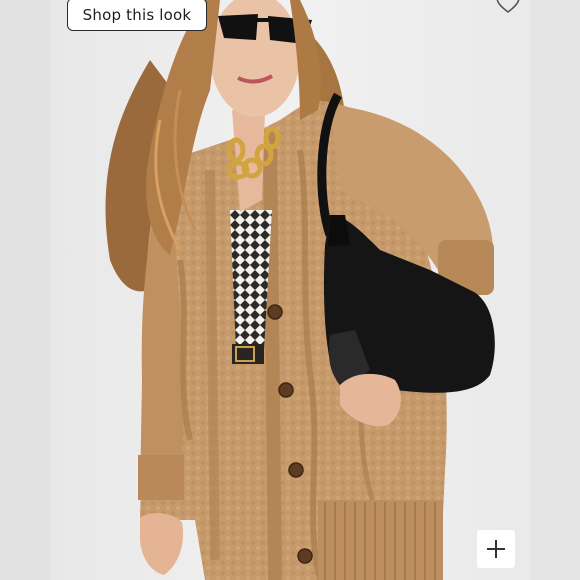  I want to click on plus-icon, so click(496, 549).